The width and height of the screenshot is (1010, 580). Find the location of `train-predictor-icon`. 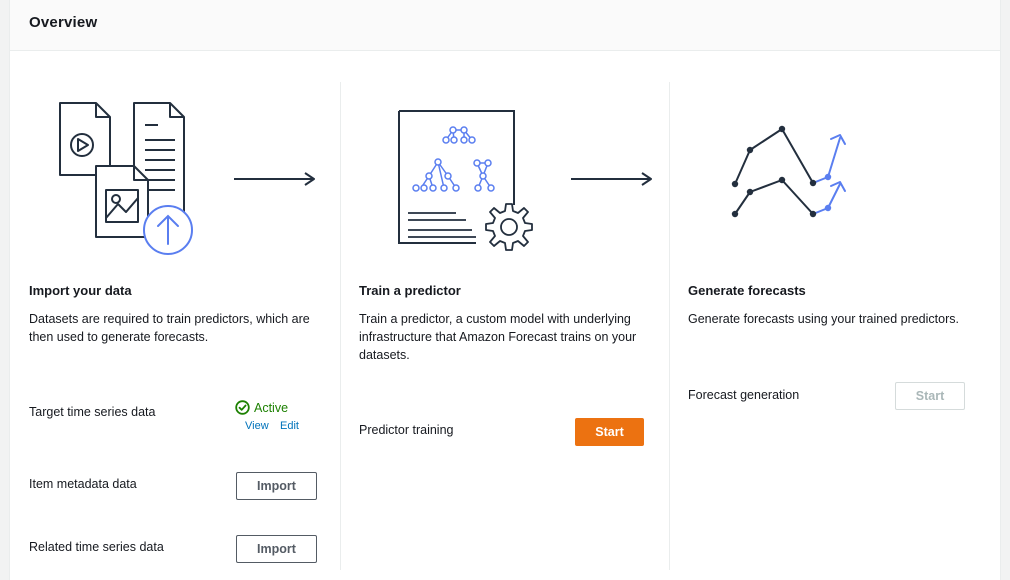

train-predictor-icon is located at coordinates (465, 180).